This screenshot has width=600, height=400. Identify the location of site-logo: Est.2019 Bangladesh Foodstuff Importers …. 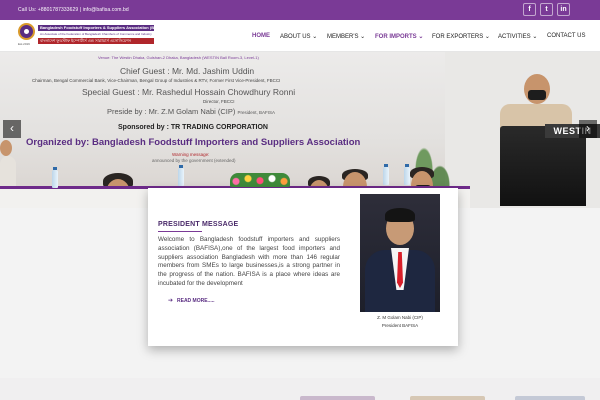
(86, 35).